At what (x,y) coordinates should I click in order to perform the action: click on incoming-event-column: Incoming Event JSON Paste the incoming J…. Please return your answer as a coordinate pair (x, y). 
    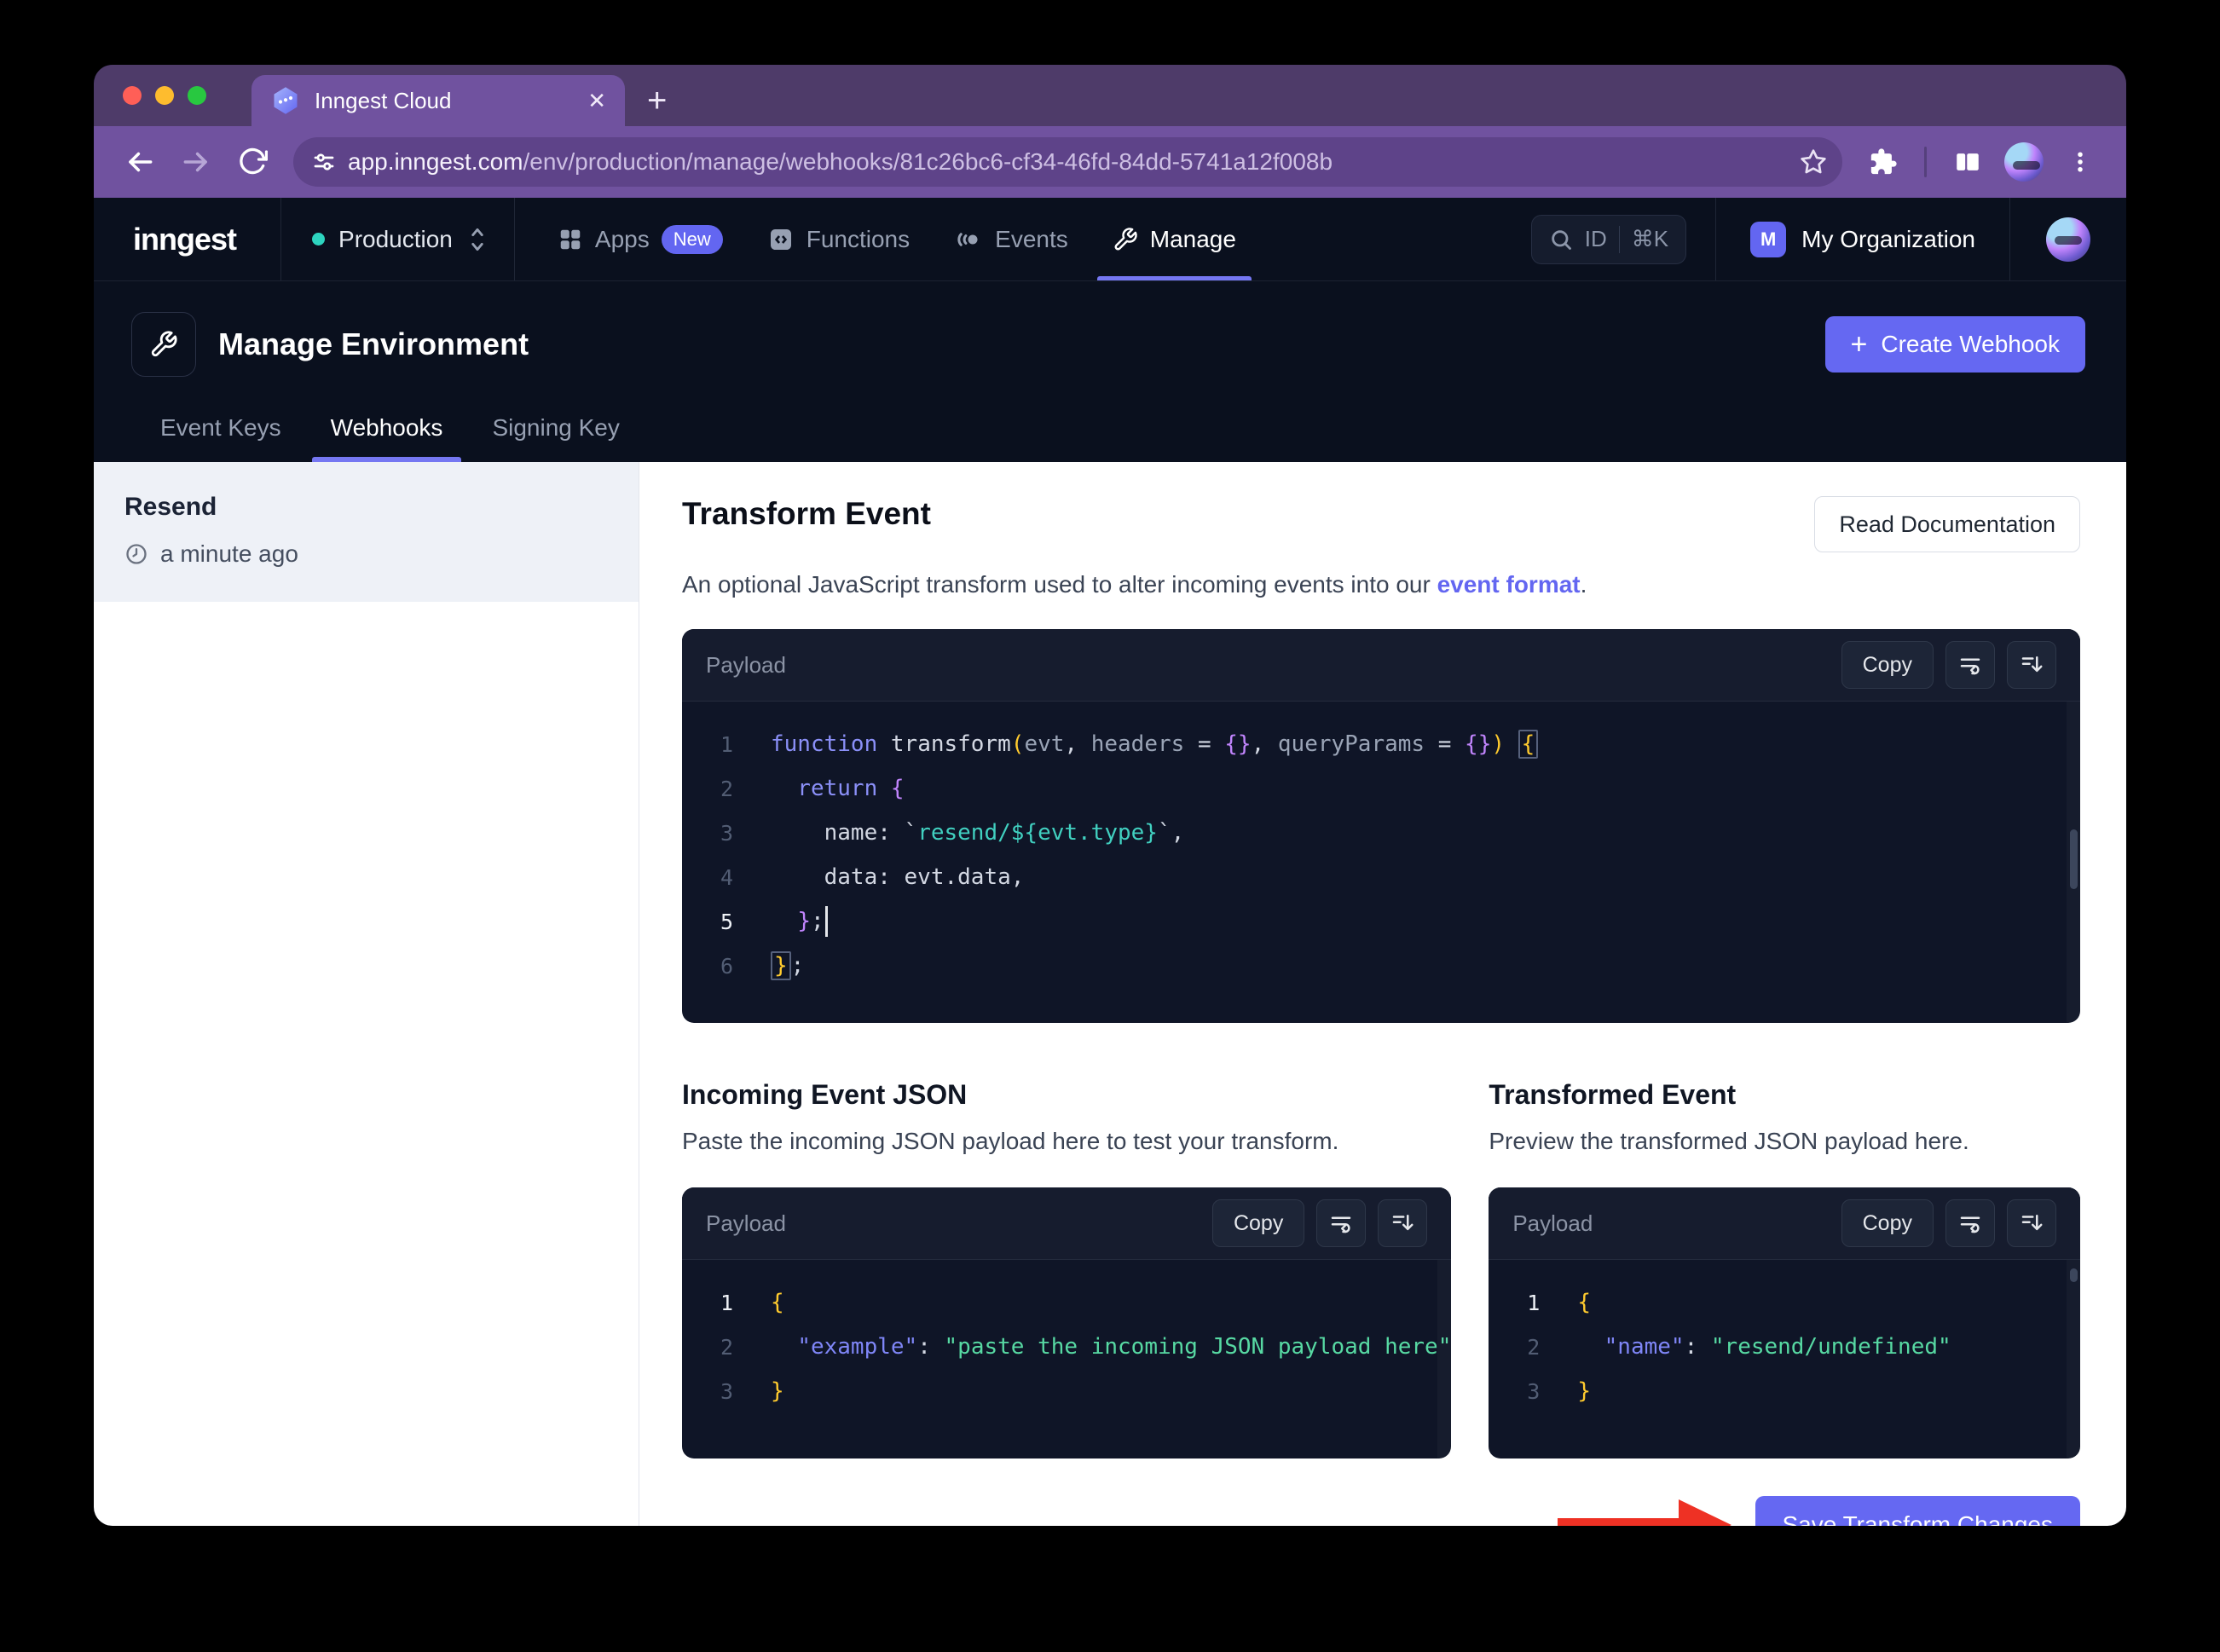
    Looking at the image, I should click on (1067, 1268).